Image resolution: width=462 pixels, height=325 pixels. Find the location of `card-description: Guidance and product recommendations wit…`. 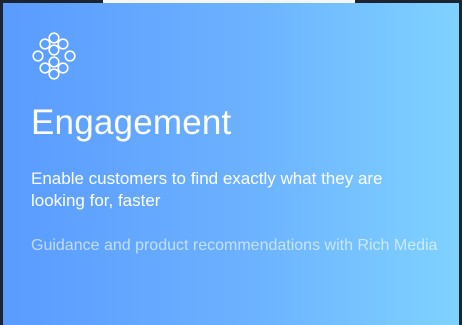

card-description: Guidance and product recommendations wit… is located at coordinates (234, 245).